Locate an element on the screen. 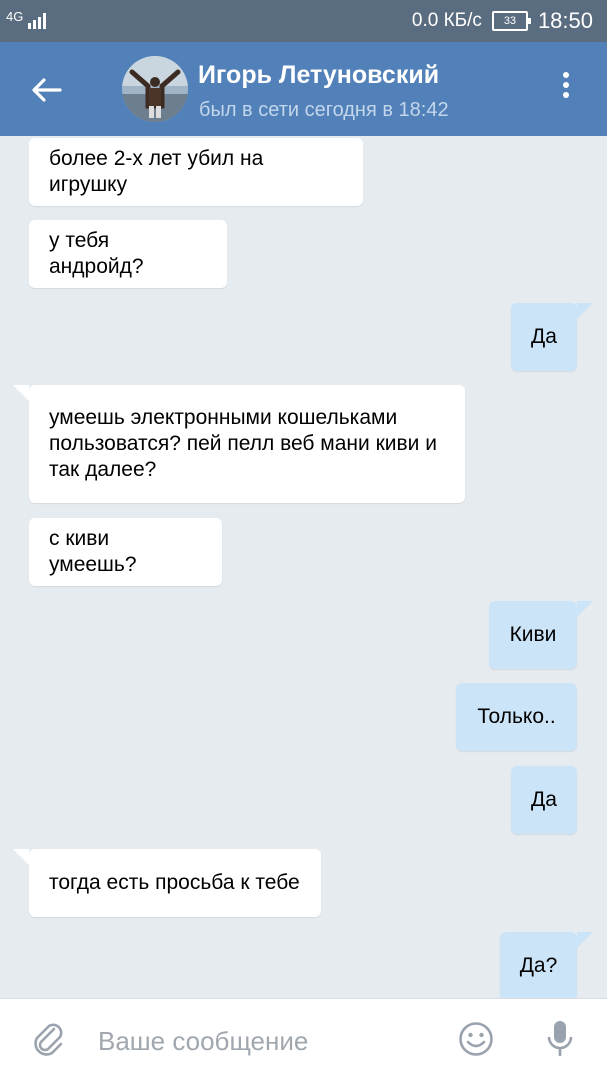 This screenshot has height=1081, width=607. status-bar: 4G 0.0 КБ/с 33 18:50 is located at coordinates (303, 21).